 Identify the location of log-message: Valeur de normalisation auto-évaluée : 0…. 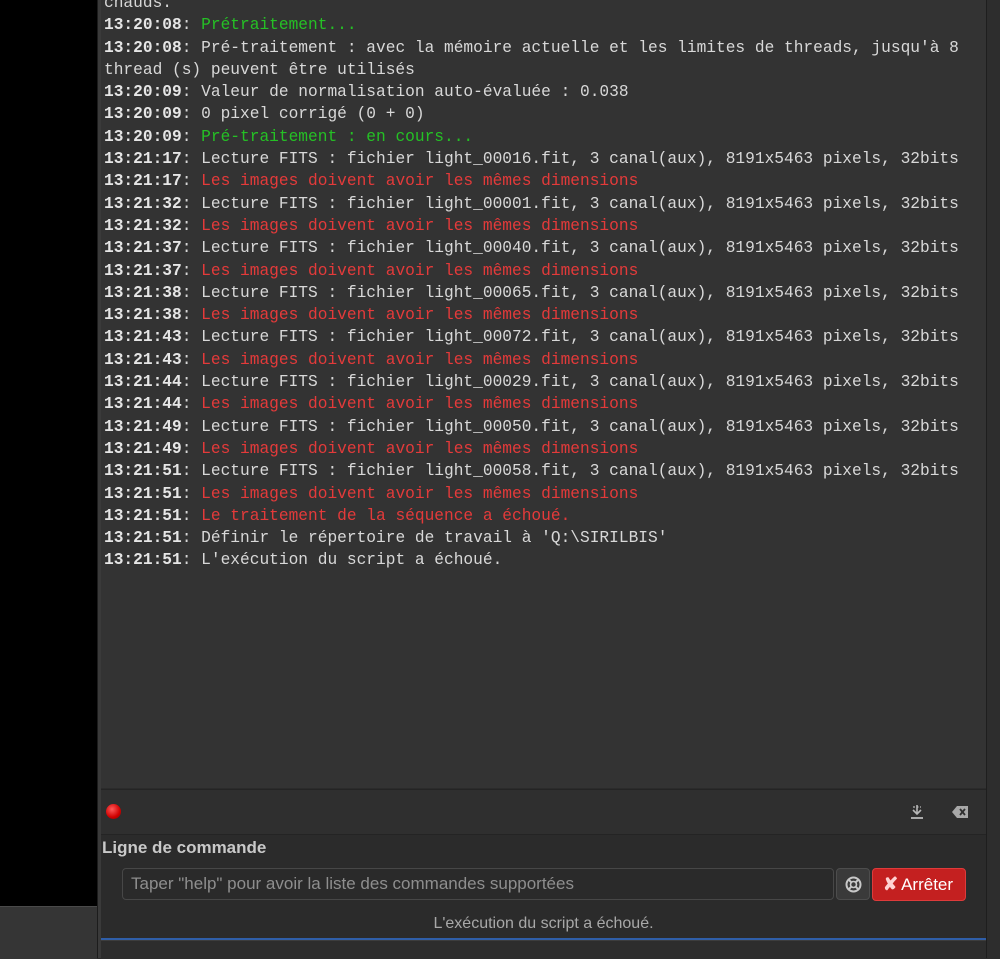
(415, 92).